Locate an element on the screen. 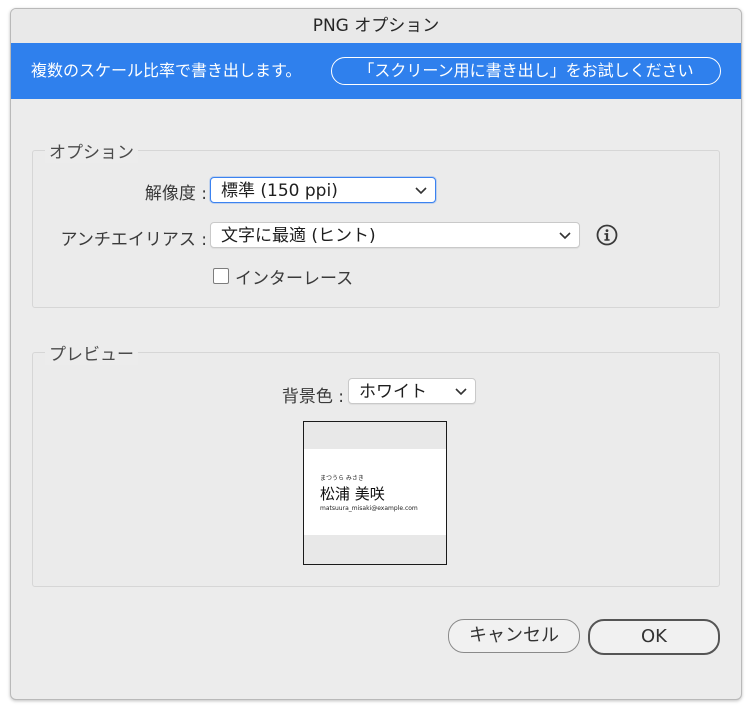 The image size is (750, 708). interlace-checkbox is located at coordinates (221, 276).